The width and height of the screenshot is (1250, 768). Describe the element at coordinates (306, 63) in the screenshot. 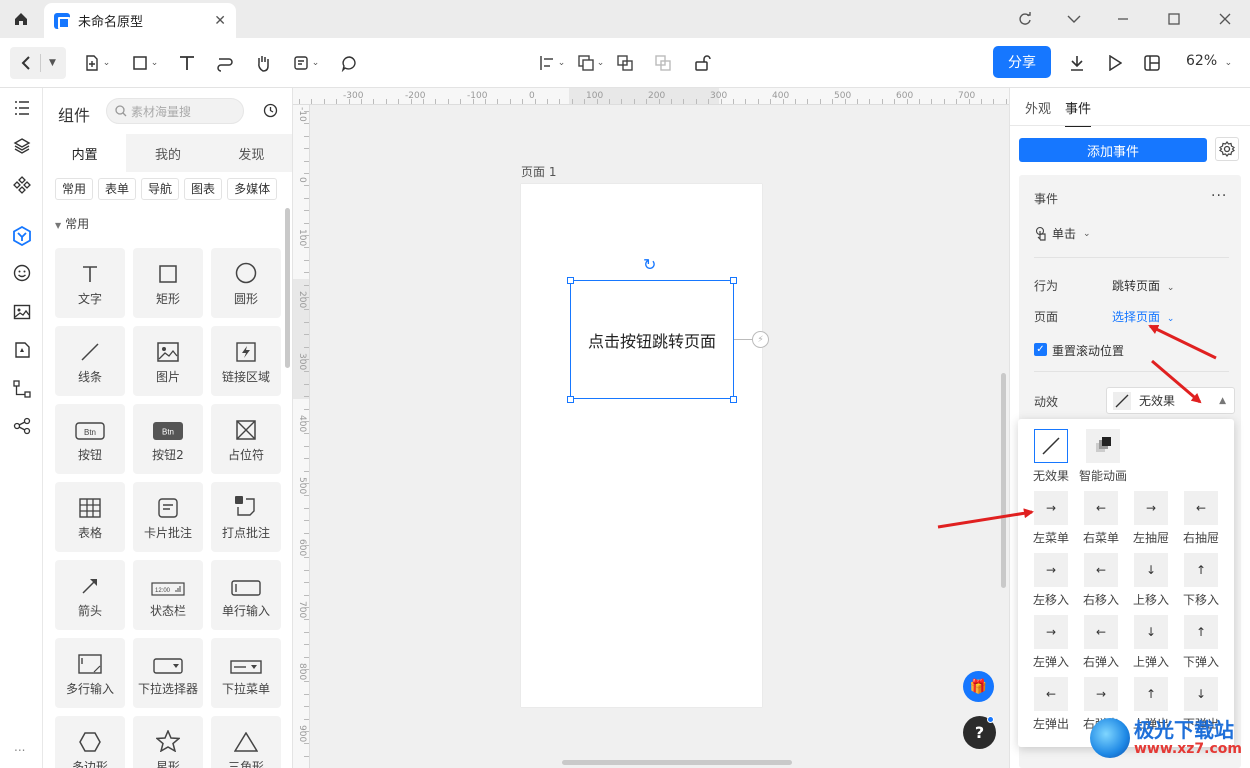

I see `note-tool-button: ⌄` at that location.